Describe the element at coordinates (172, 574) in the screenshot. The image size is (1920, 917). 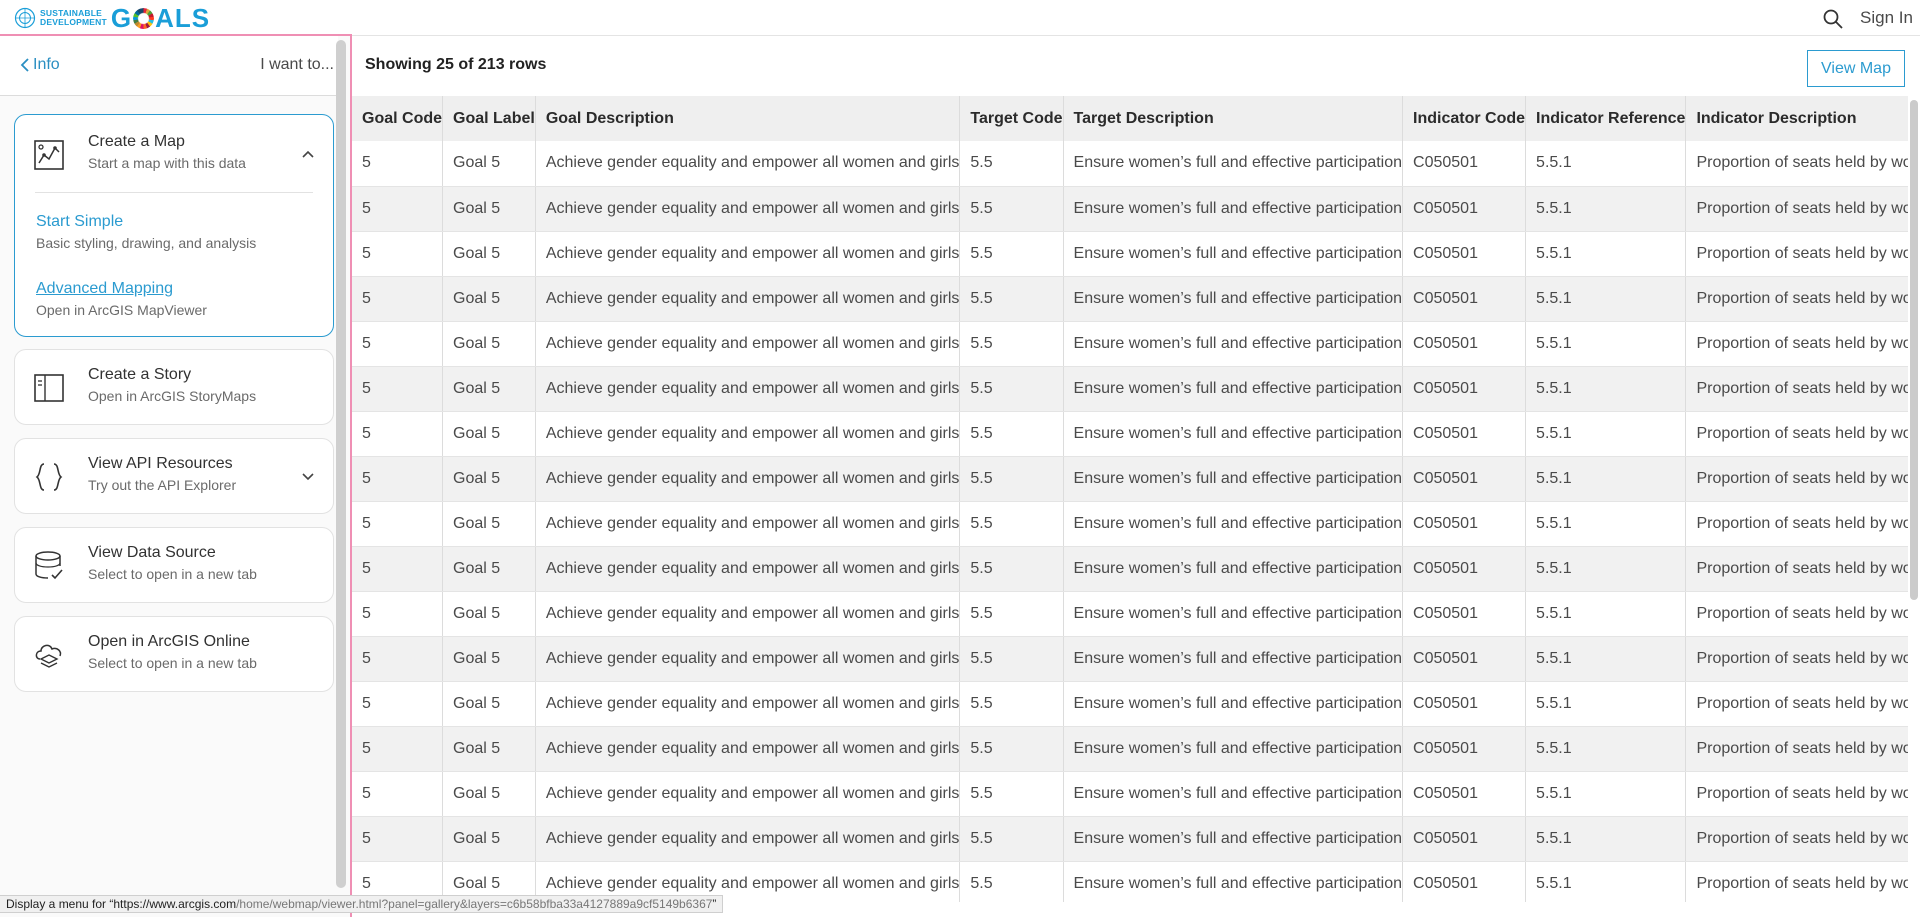
I see `data-source-subtitle: Select to open in a new tab` at that location.